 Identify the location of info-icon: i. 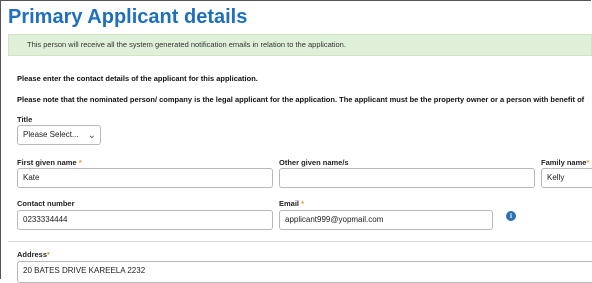
(511, 216).